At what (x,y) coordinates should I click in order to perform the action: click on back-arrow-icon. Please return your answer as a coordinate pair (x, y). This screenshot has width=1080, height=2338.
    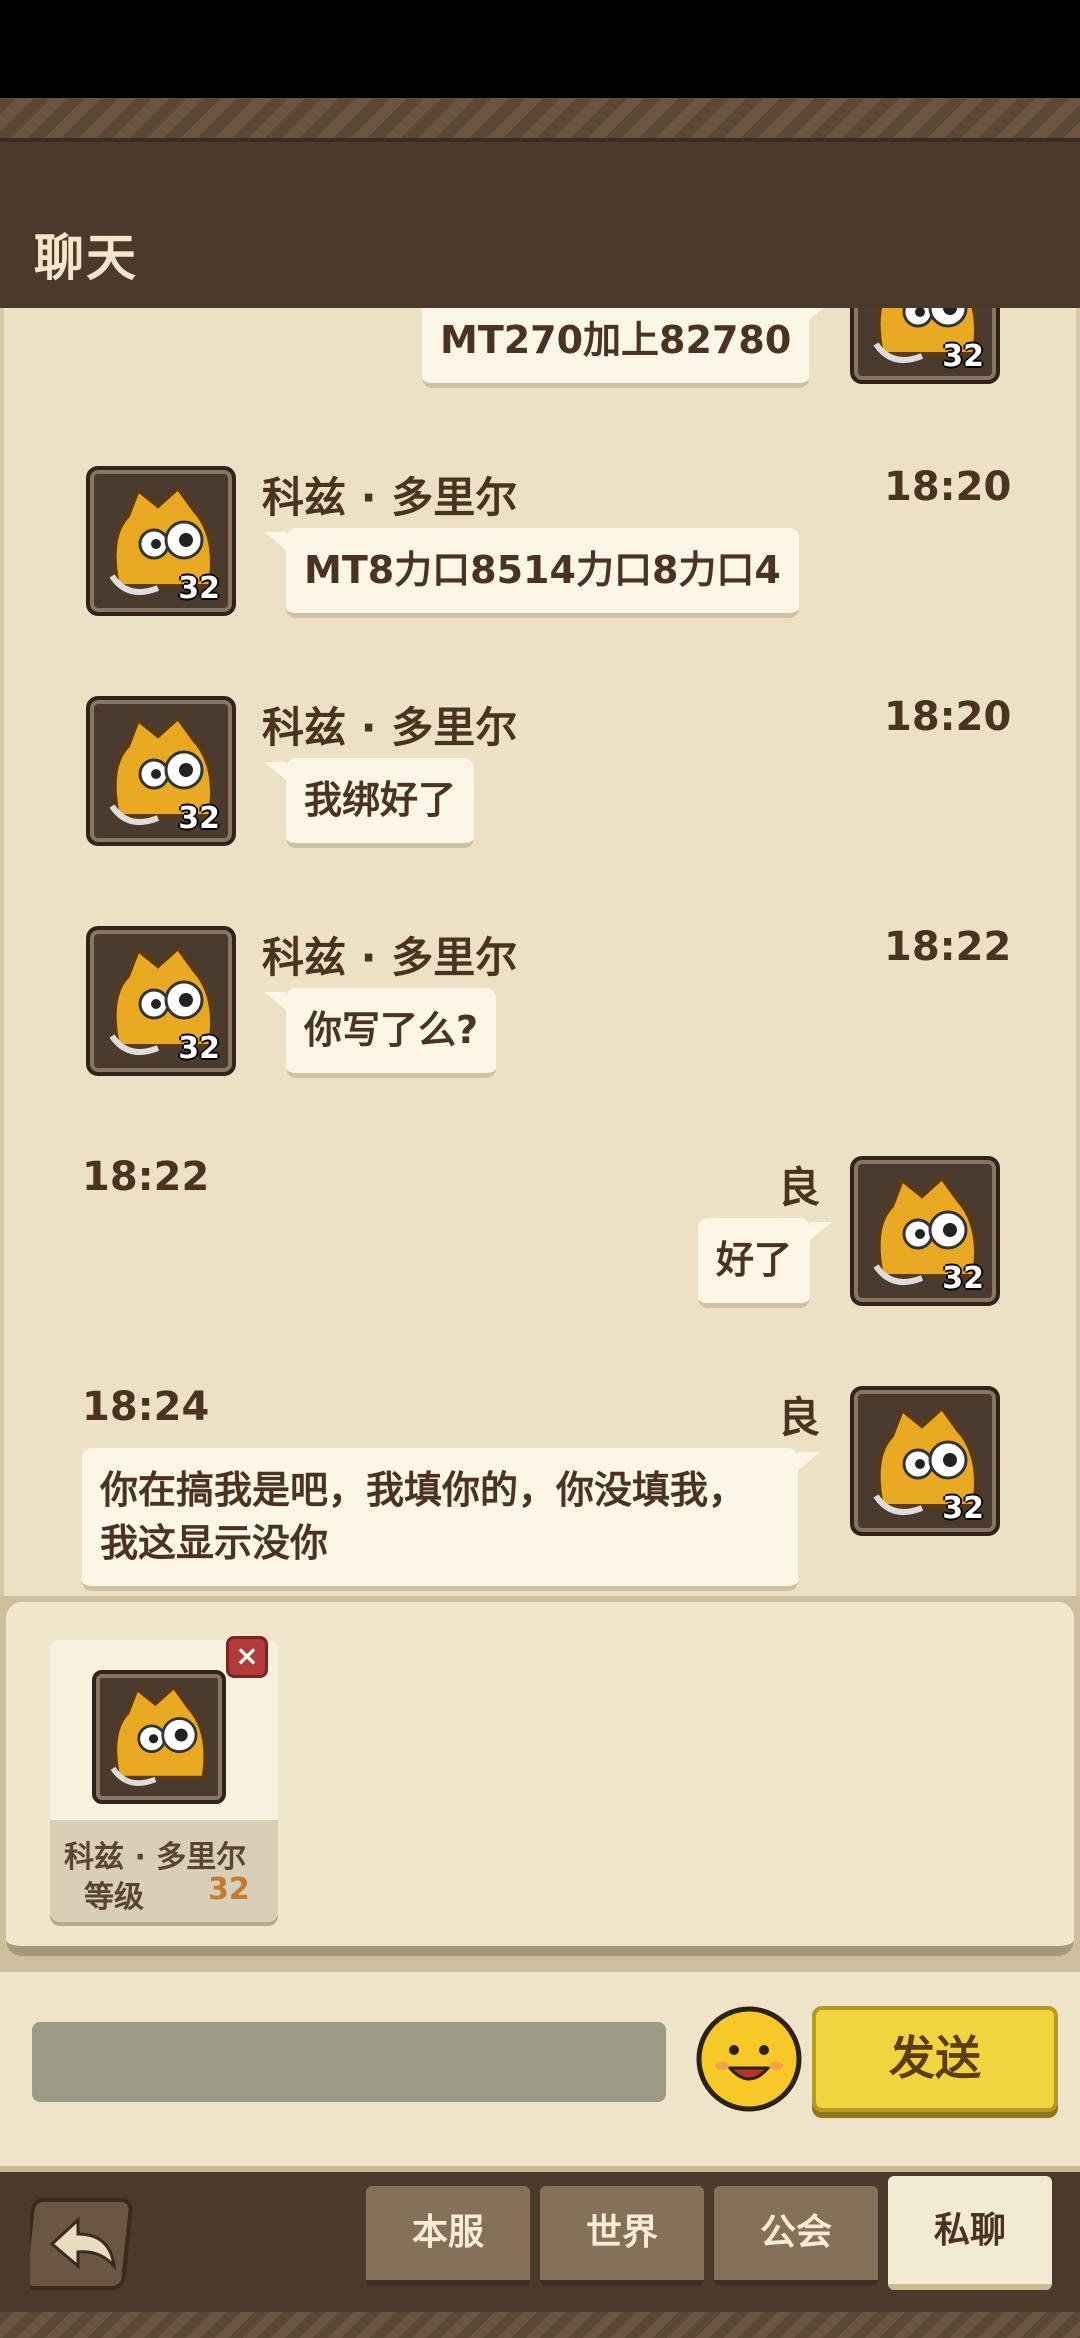
    Looking at the image, I should click on (78, 2244).